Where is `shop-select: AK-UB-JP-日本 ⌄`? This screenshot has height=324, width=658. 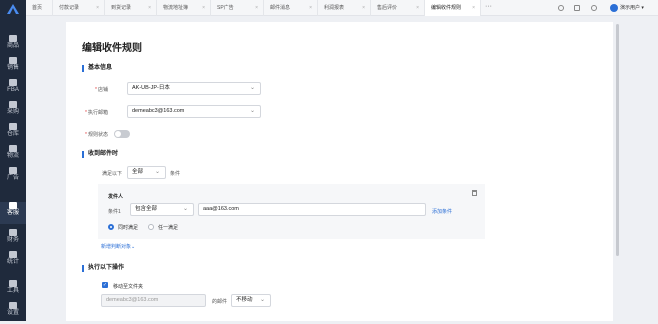
shop-select: AK-UB-JP-日本 ⌄ is located at coordinates (194, 88).